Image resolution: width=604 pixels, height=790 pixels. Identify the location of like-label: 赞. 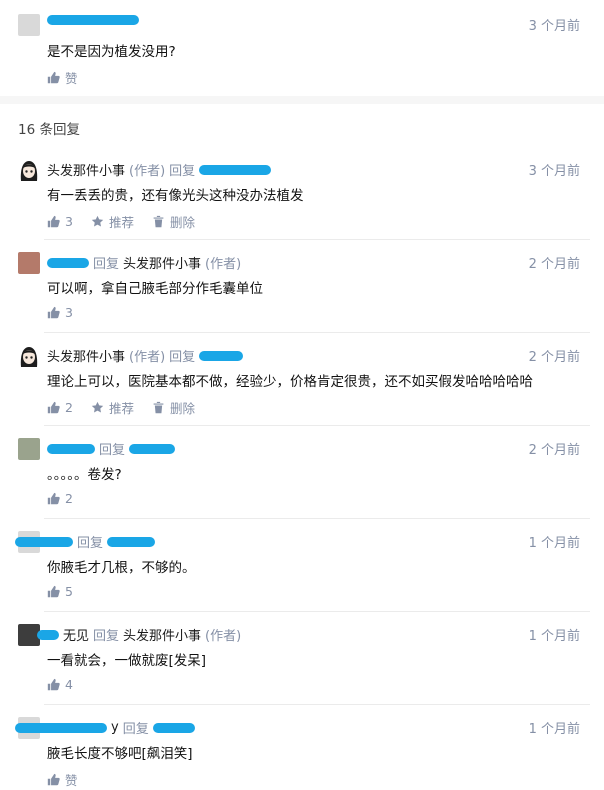
(71, 78).